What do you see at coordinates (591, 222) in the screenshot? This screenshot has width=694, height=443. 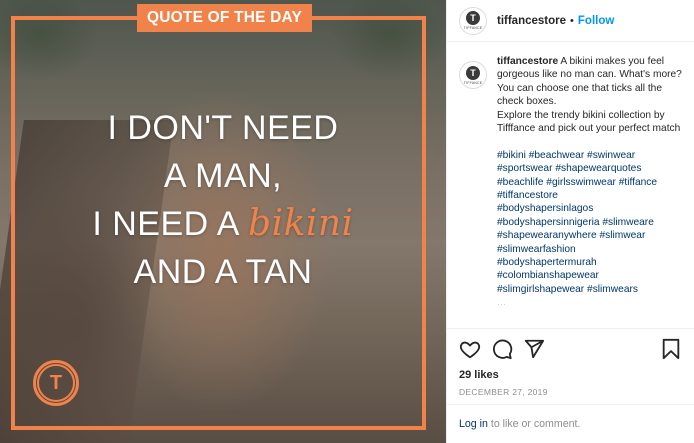 I see `hashtag-line: #bodyshapersinnigeria #slimweare` at bounding box center [591, 222].